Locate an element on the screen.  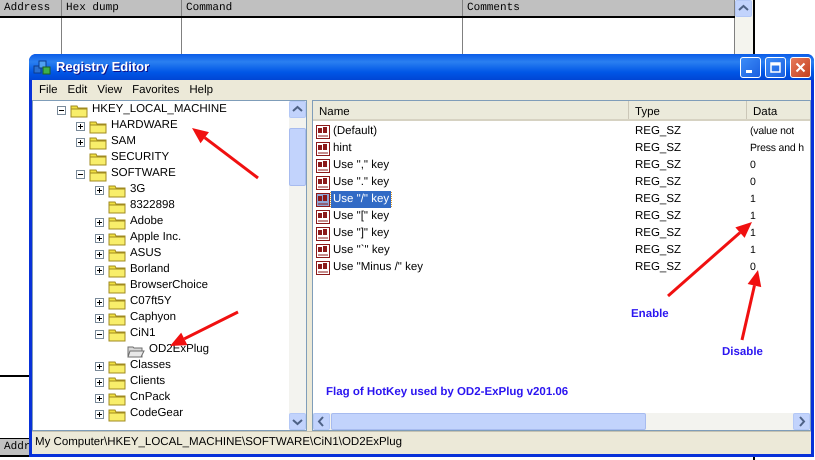
column-header: Hex dump is located at coordinates (122, 8).